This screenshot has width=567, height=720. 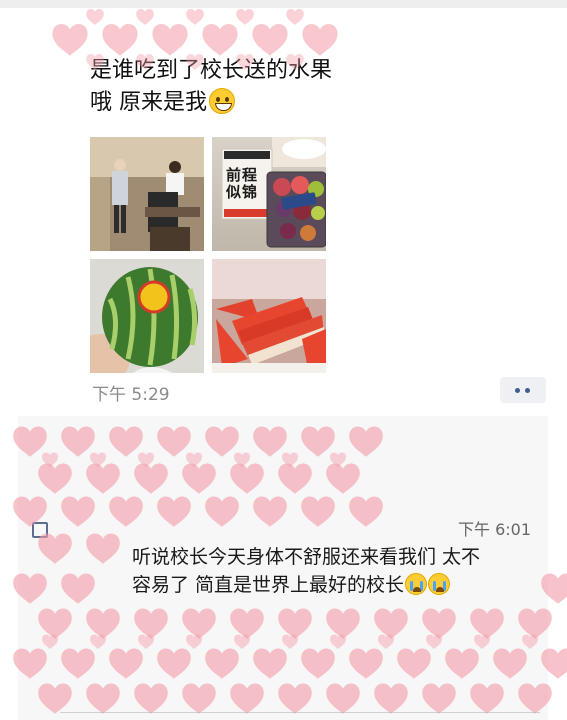 I want to click on watermelon-slices-image, so click(x=269, y=316).